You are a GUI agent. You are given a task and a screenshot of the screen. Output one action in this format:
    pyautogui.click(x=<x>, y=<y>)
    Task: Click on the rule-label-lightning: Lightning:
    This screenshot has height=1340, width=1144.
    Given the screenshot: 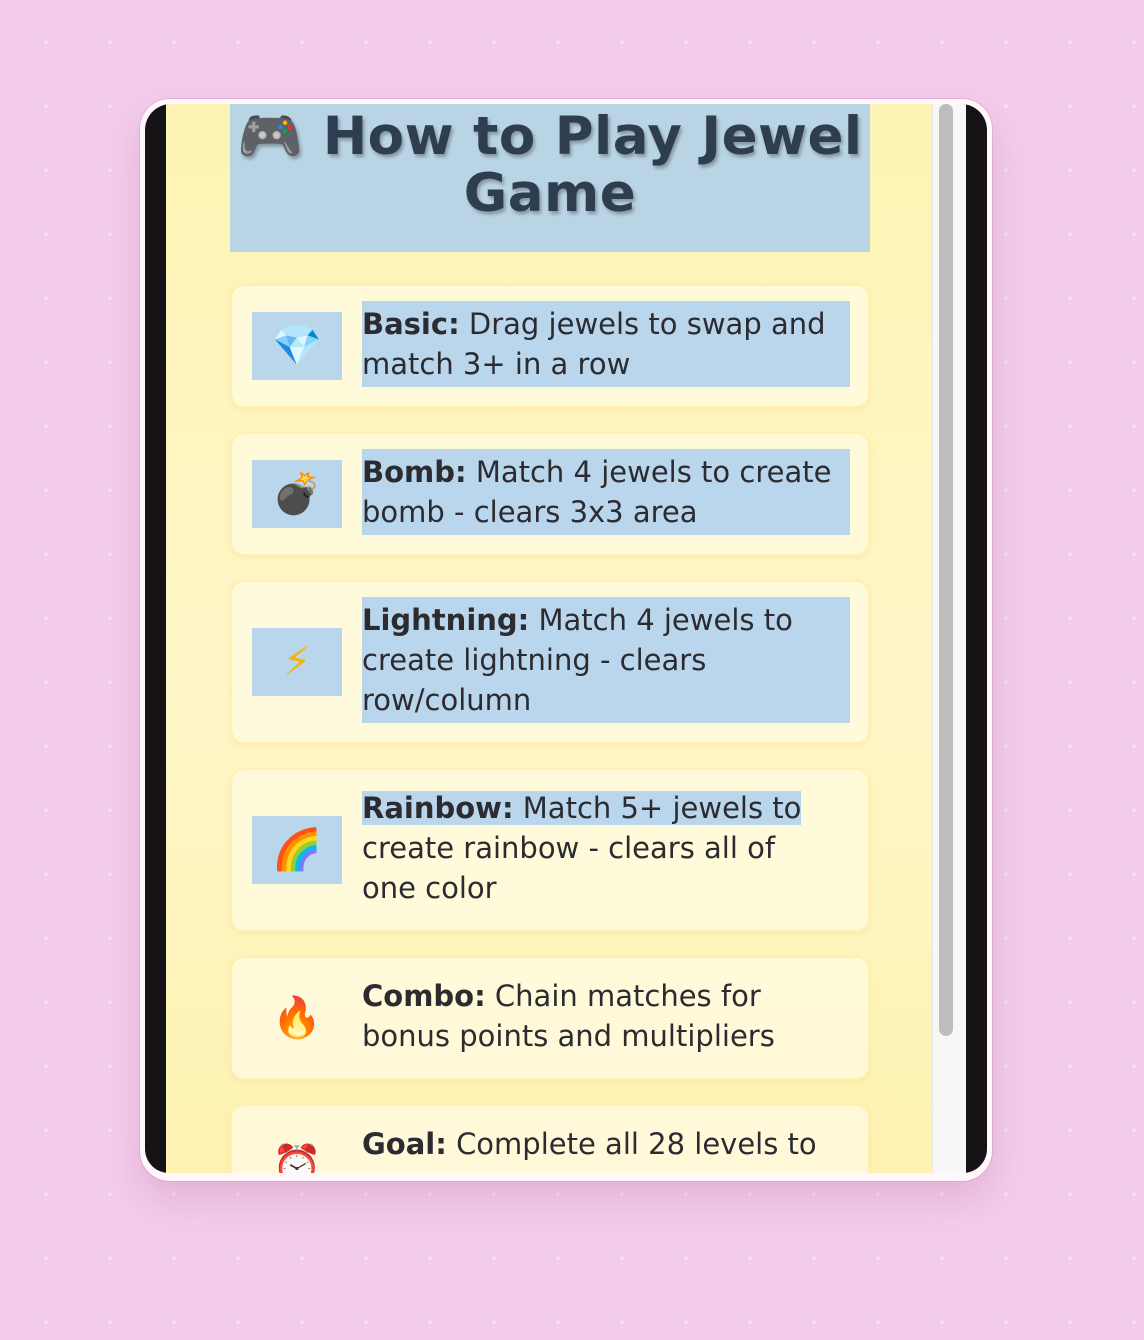 What is the action you would take?
    pyautogui.click(x=446, y=620)
    